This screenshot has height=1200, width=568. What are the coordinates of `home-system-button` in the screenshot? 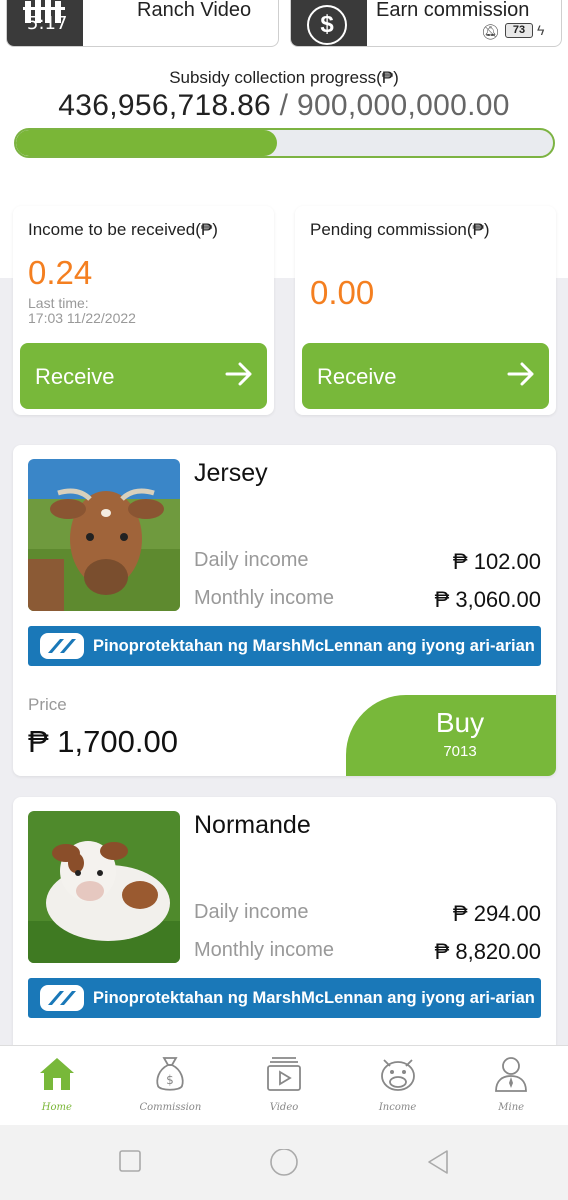 It's located at (284, 1164).